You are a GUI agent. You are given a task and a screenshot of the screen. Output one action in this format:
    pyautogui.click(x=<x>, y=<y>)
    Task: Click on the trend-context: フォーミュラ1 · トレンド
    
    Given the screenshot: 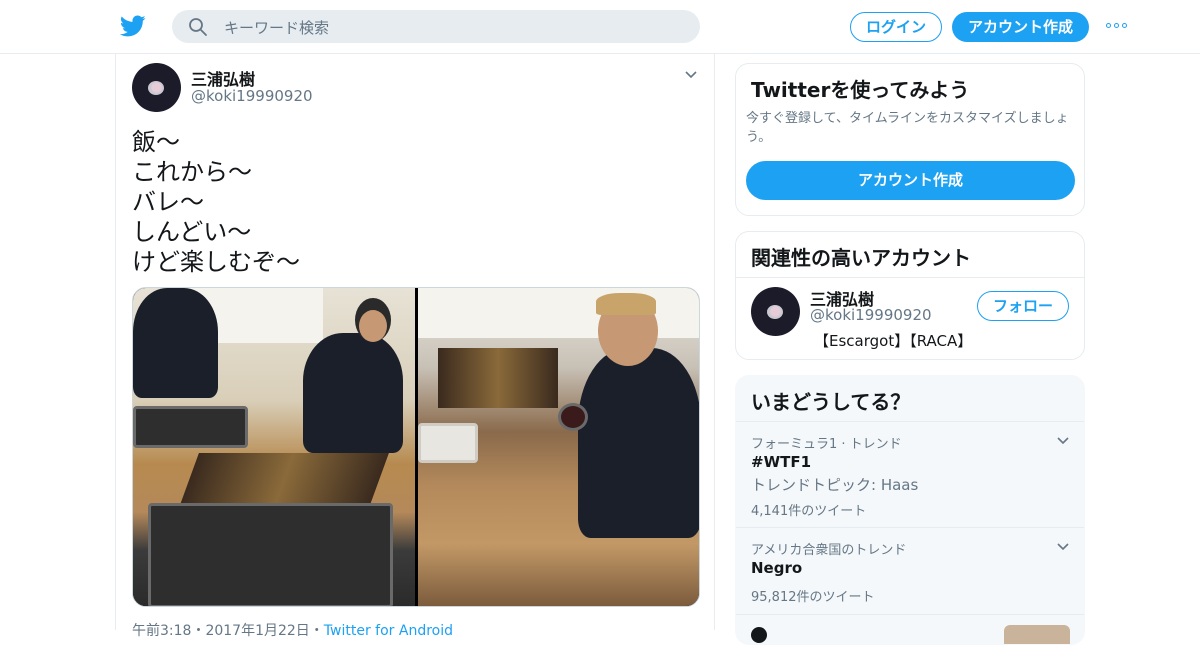 What is the action you would take?
    pyautogui.click(x=826, y=444)
    